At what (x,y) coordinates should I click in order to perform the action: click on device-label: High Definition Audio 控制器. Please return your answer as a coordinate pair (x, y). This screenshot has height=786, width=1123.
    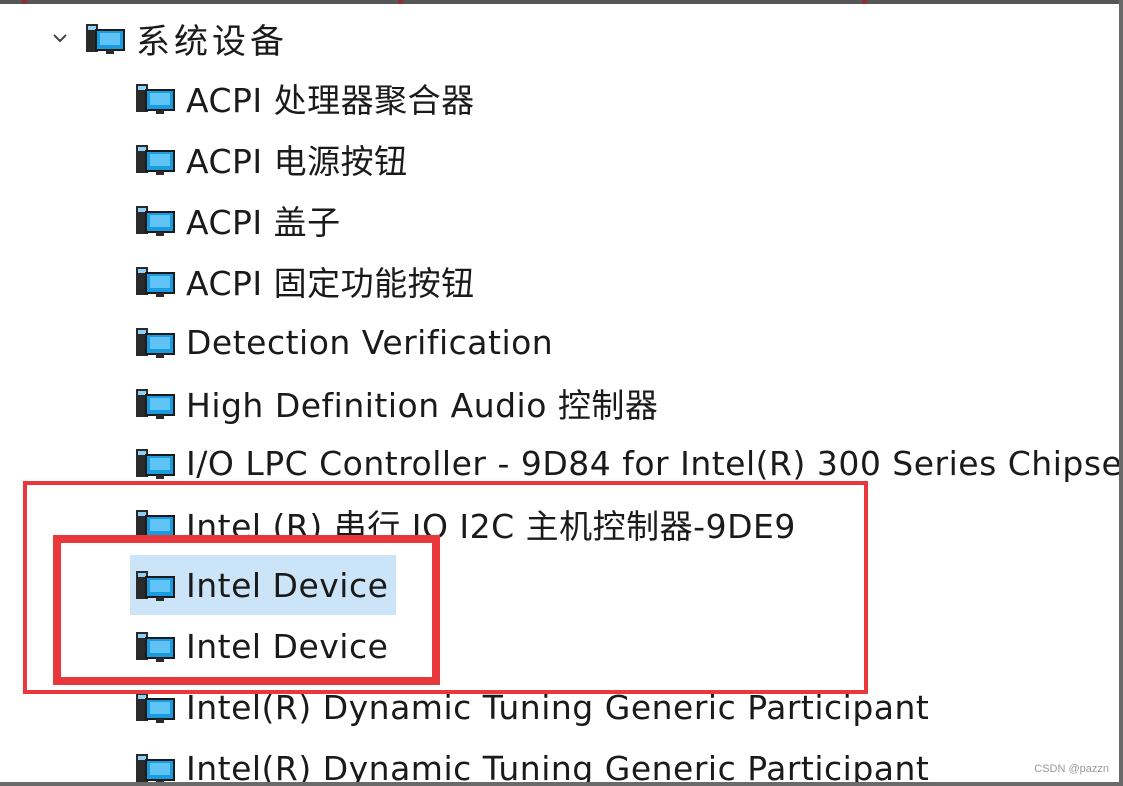
    Looking at the image, I should click on (422, 405).